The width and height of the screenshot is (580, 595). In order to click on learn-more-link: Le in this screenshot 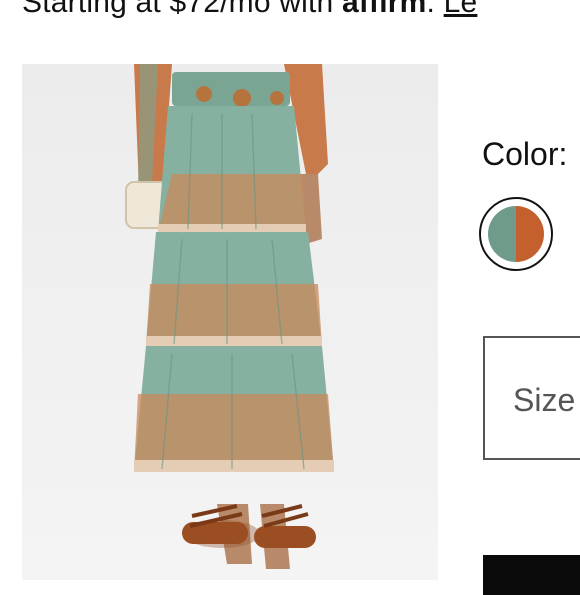, I will do `click(461, 9)`.